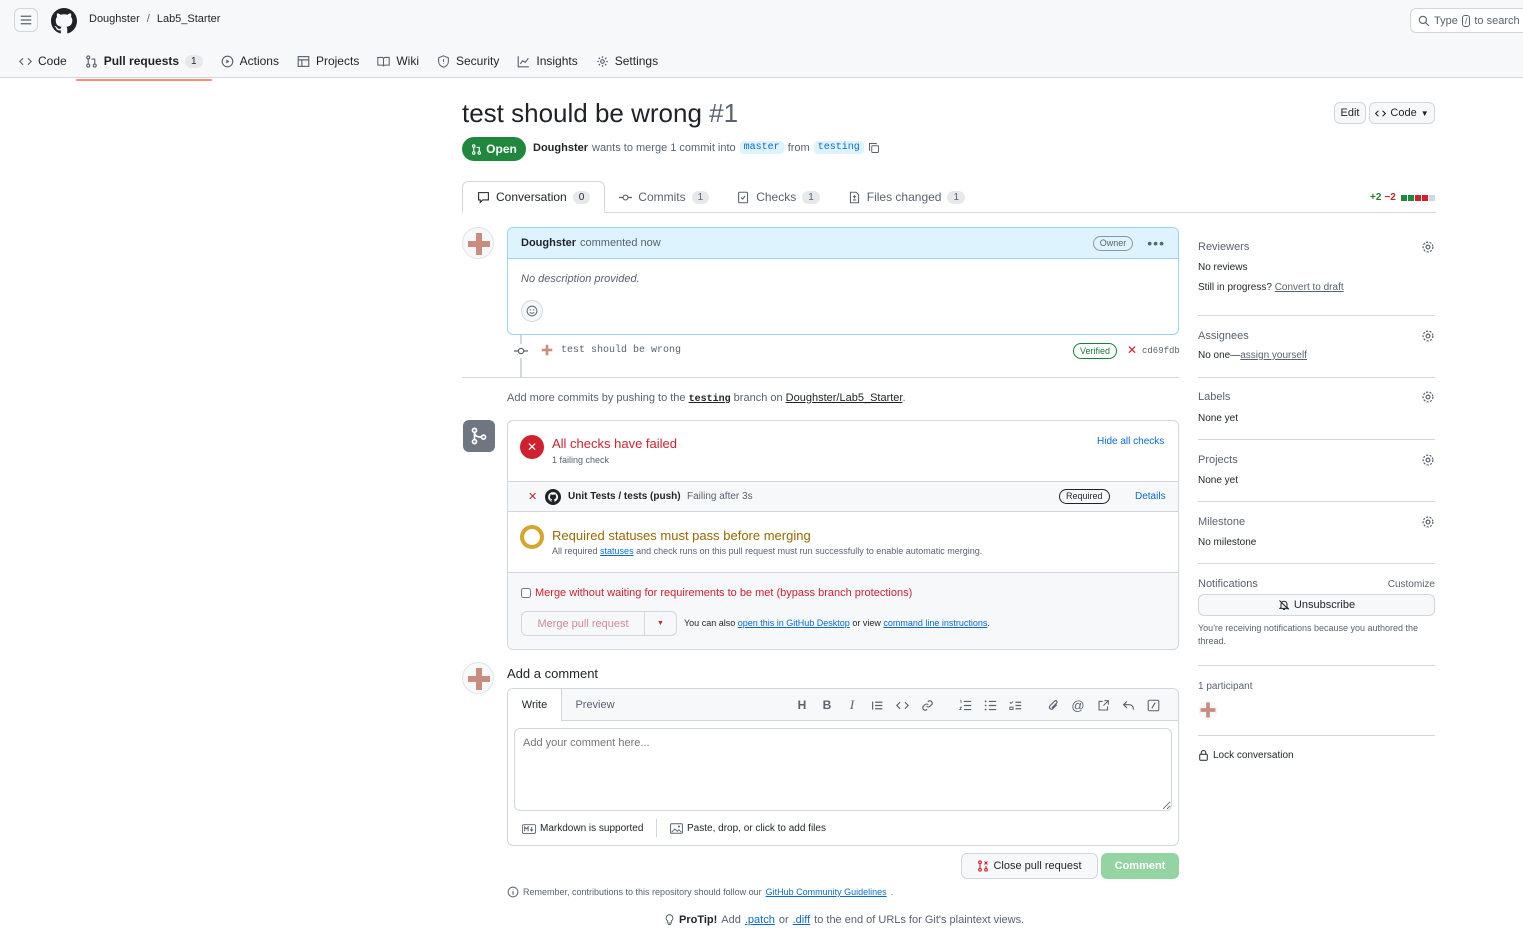  What do you see at coordinates (664, 197) in the screenshot?
I see `tab-commits: Commits 1` at bounding box center [664, 197].